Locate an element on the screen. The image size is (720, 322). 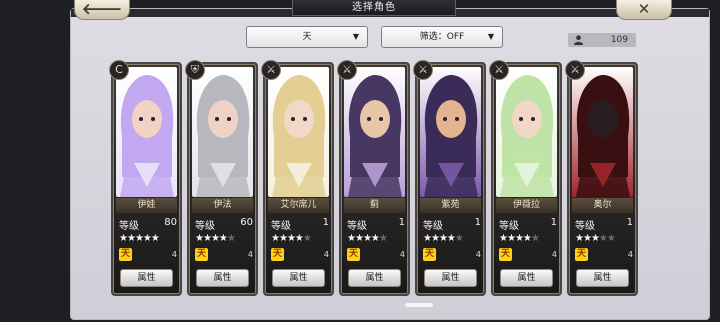
filter-dropdown: 筛选：OFF ▼ is located at coordinates (442, 37).